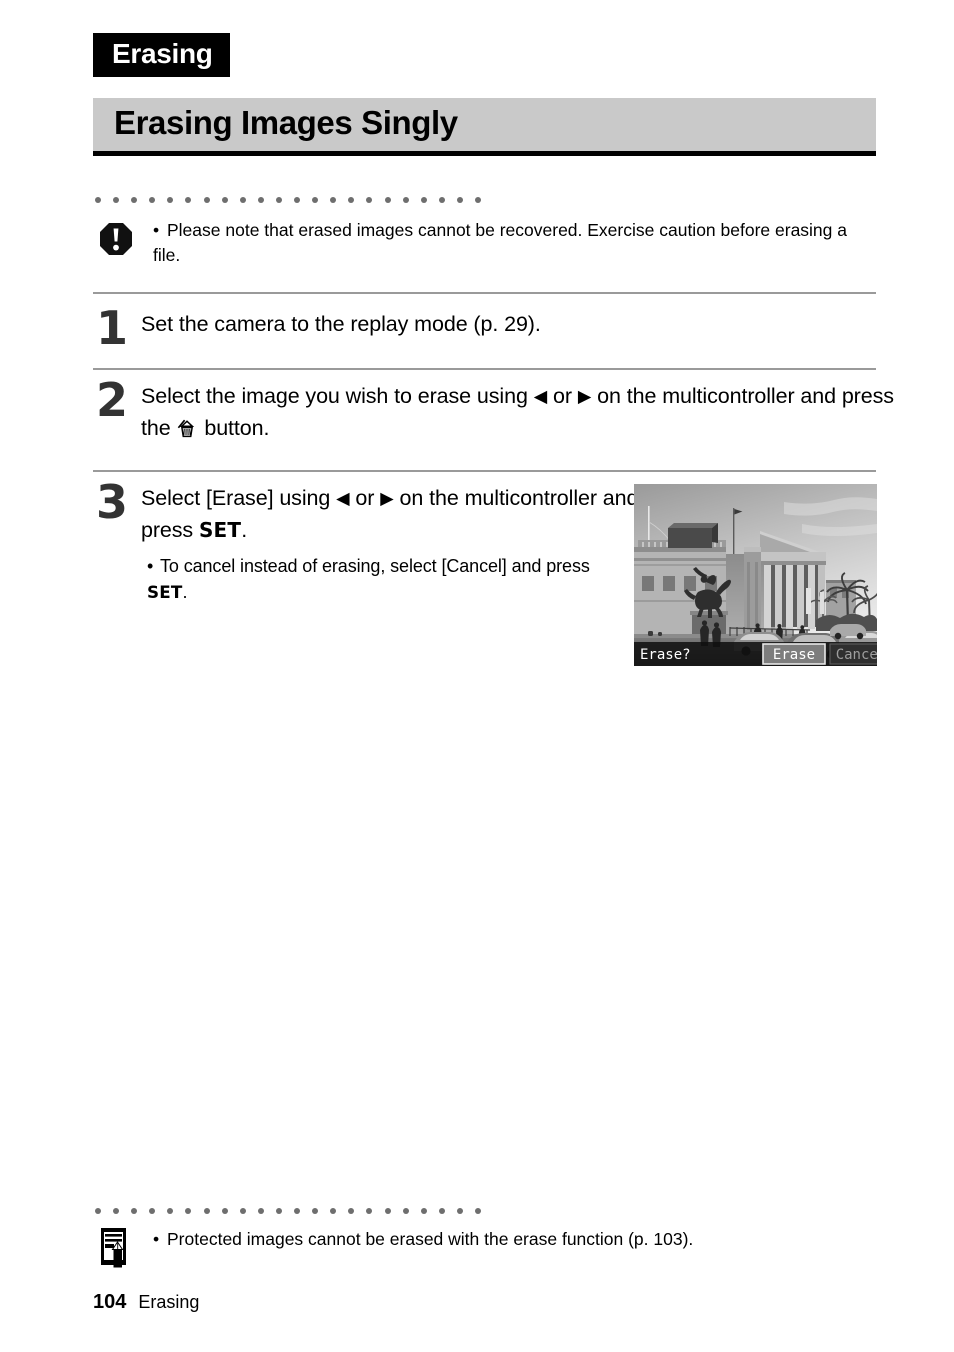 This screenshot has height=1352, width=954. What do you see at coordinates (110, 1302) in the screenshot?
I see `page-number: 104` at bounding box center [110, 1302].